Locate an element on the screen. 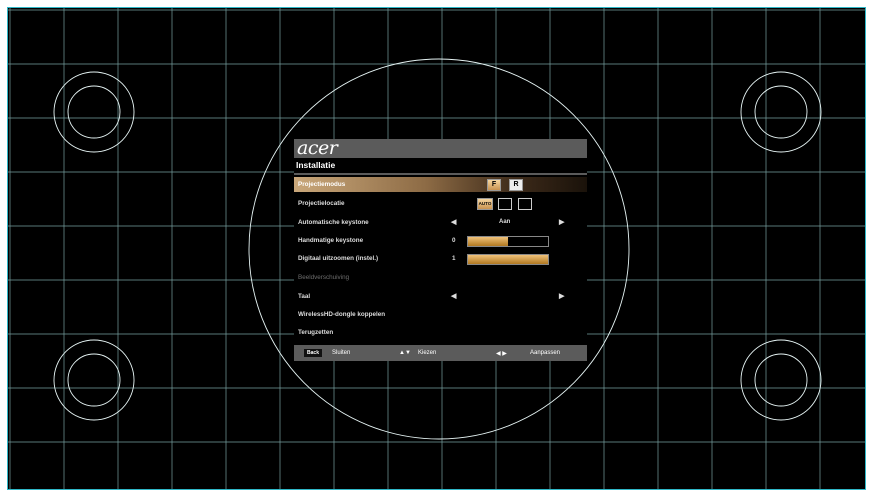  osd-footer: Back Sluiten ▲▼ Kiezen ◀ ▶ Aanpassen is located at coordinates (440, 353).